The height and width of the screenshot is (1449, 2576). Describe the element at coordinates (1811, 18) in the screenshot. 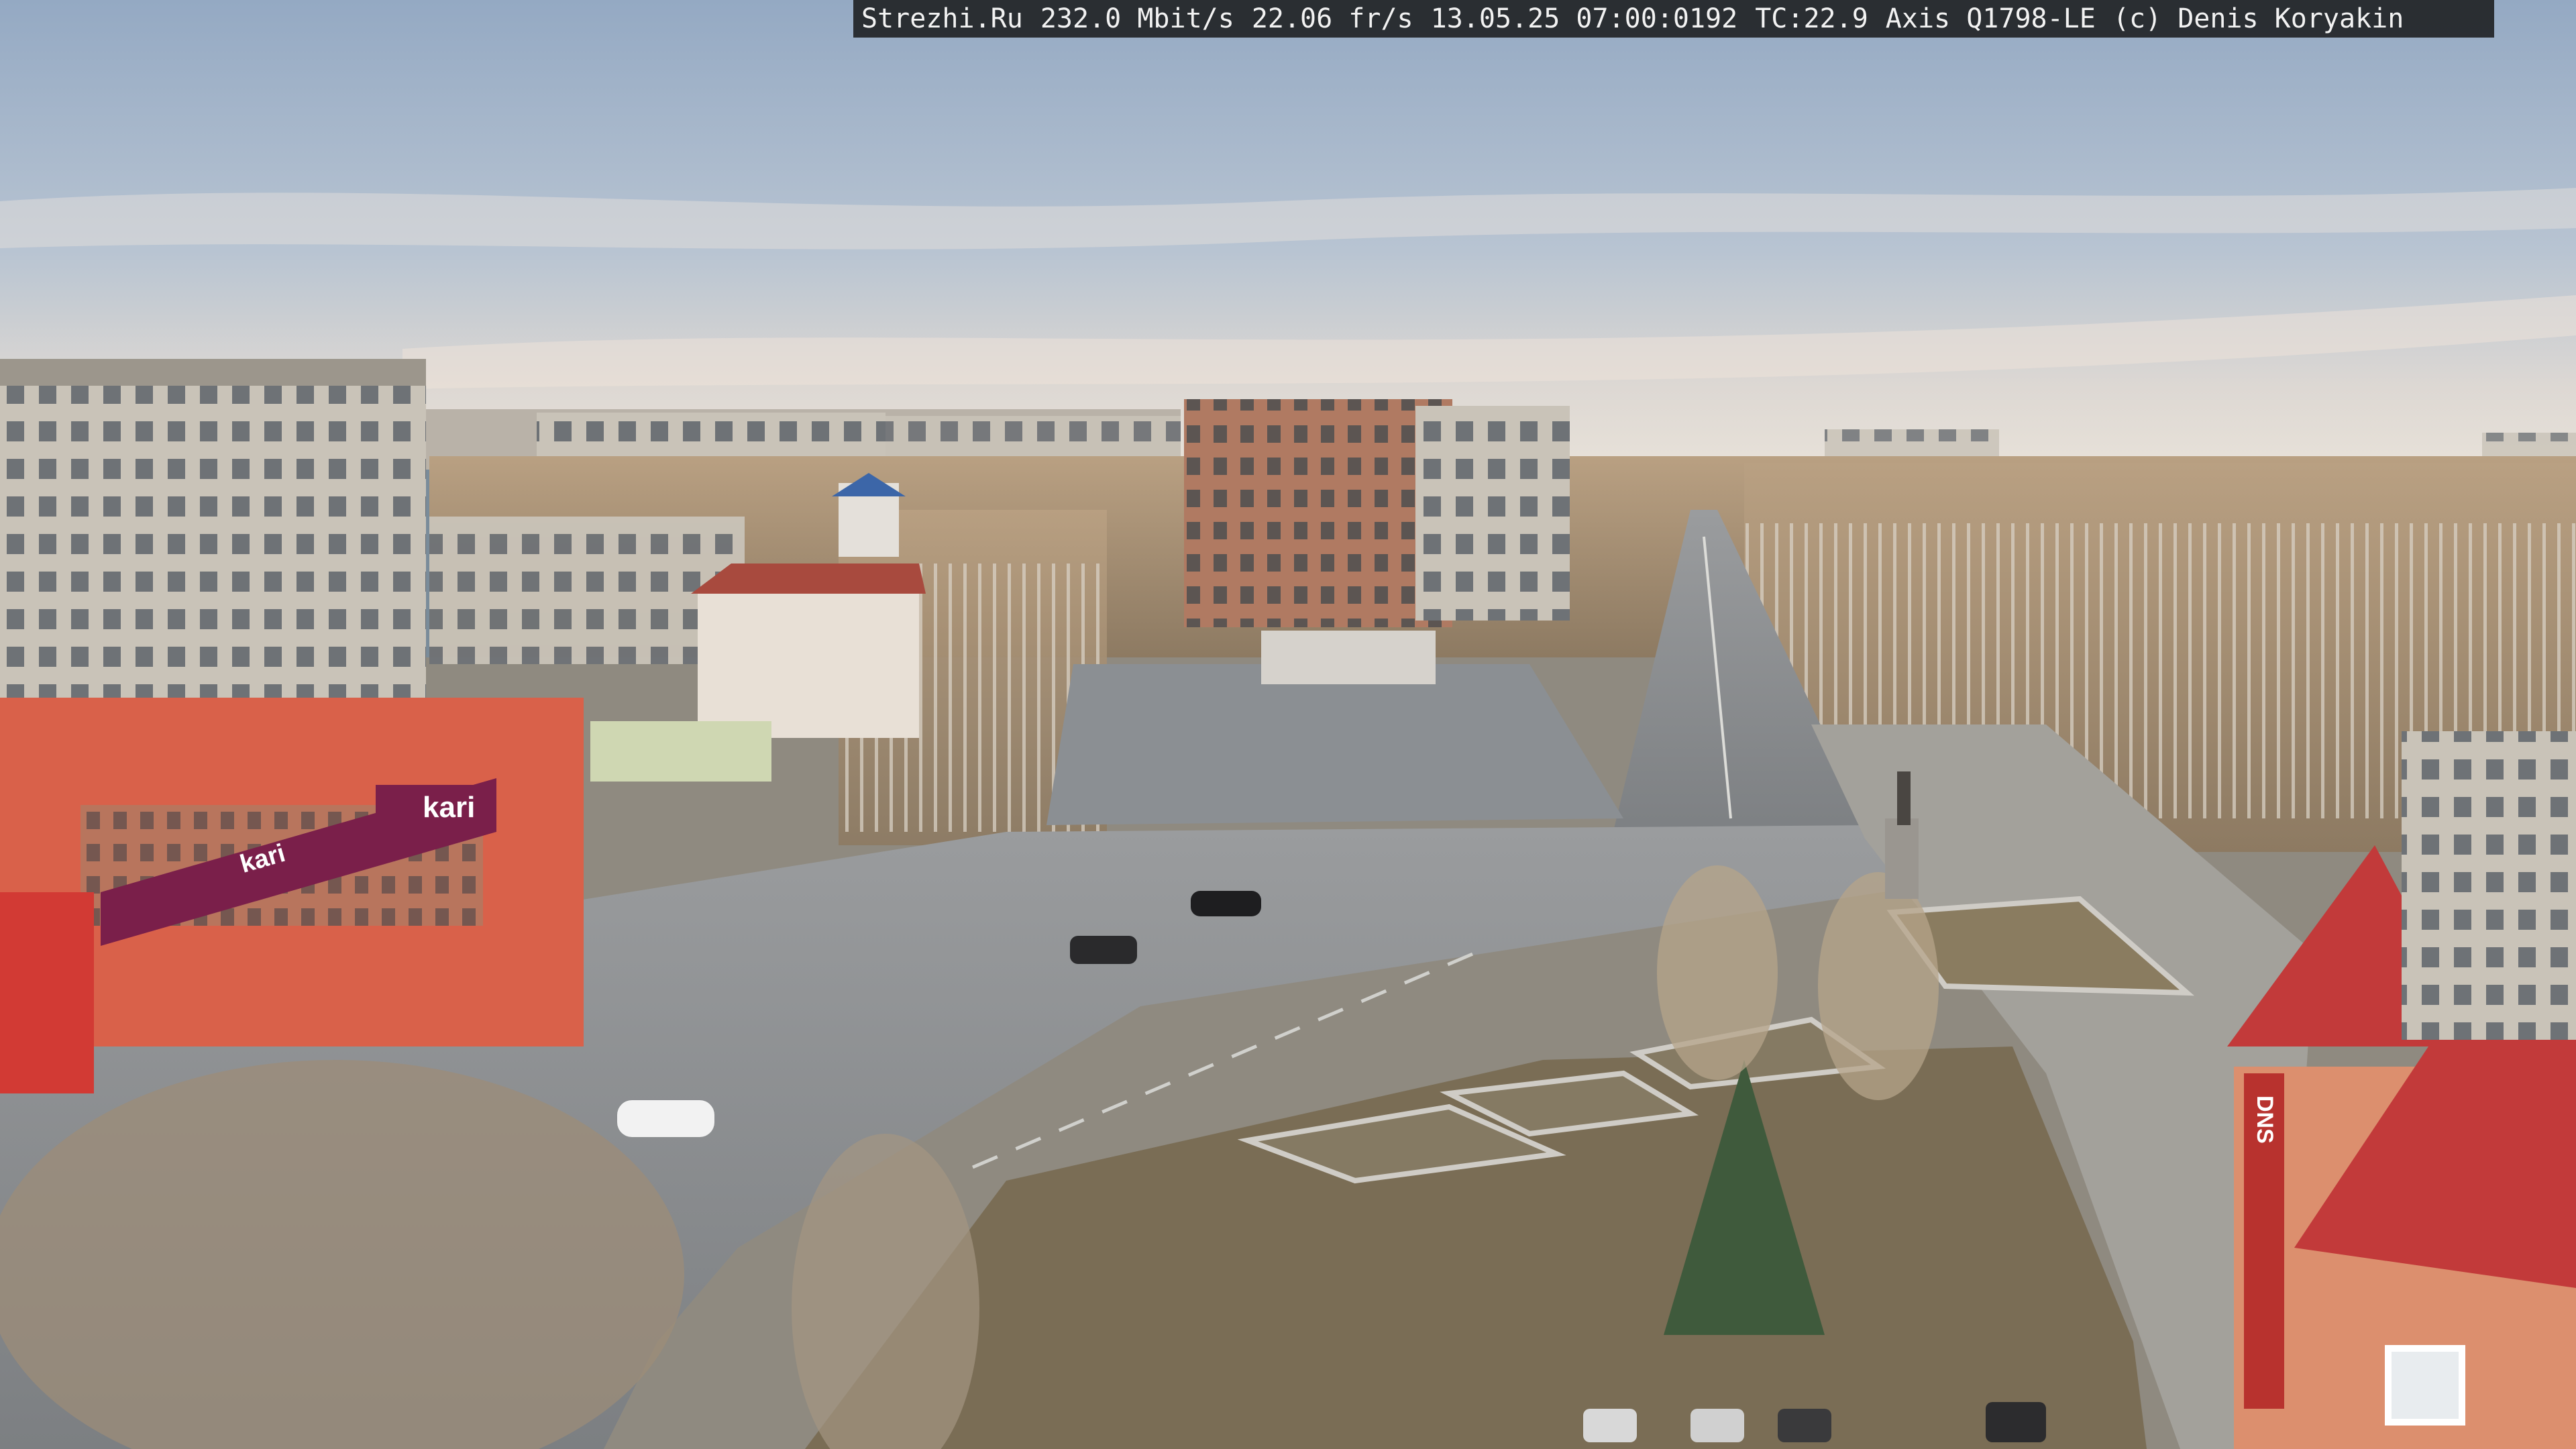

I see `overlay-temperature: TC:22.9` at that location.